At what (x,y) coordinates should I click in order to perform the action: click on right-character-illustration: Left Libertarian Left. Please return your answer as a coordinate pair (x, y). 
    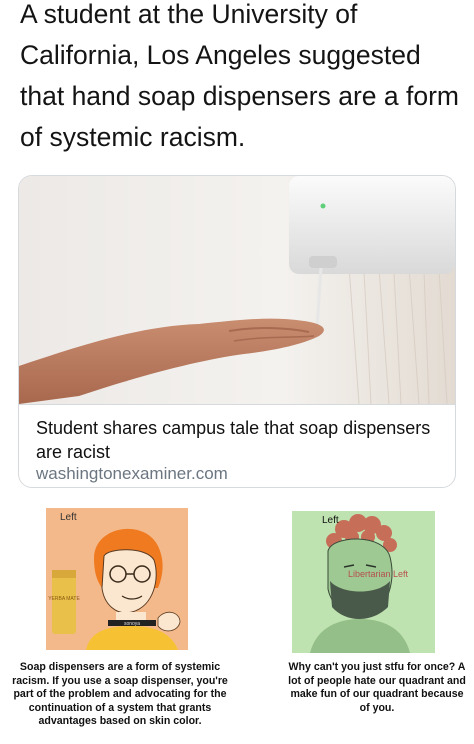
    Looking at the image, I should click on (363, 582).